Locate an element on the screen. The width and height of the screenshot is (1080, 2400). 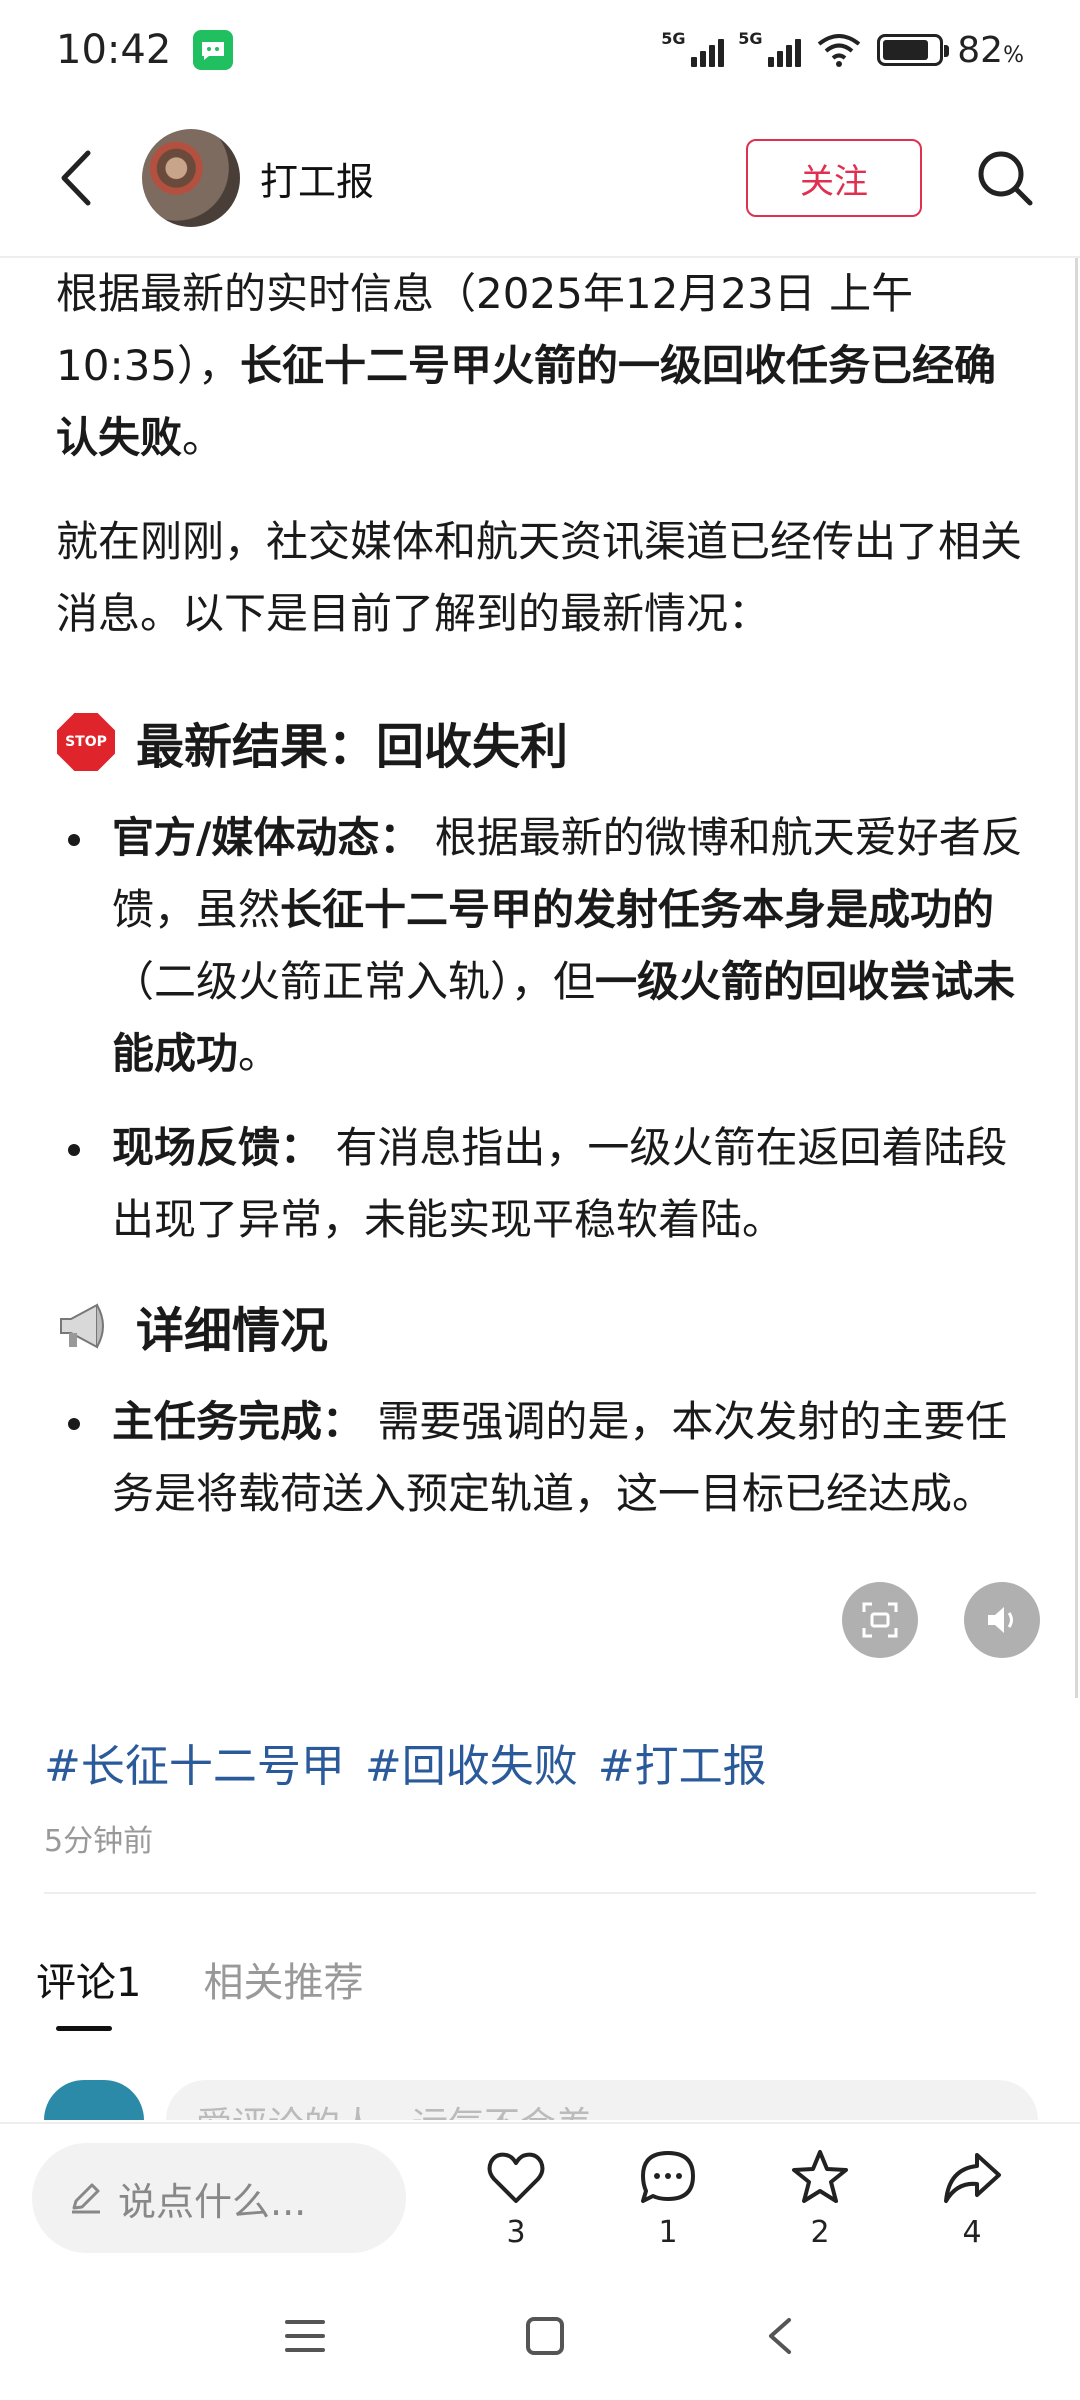
back-triangle-icon is located at coordinates (780, 2336).